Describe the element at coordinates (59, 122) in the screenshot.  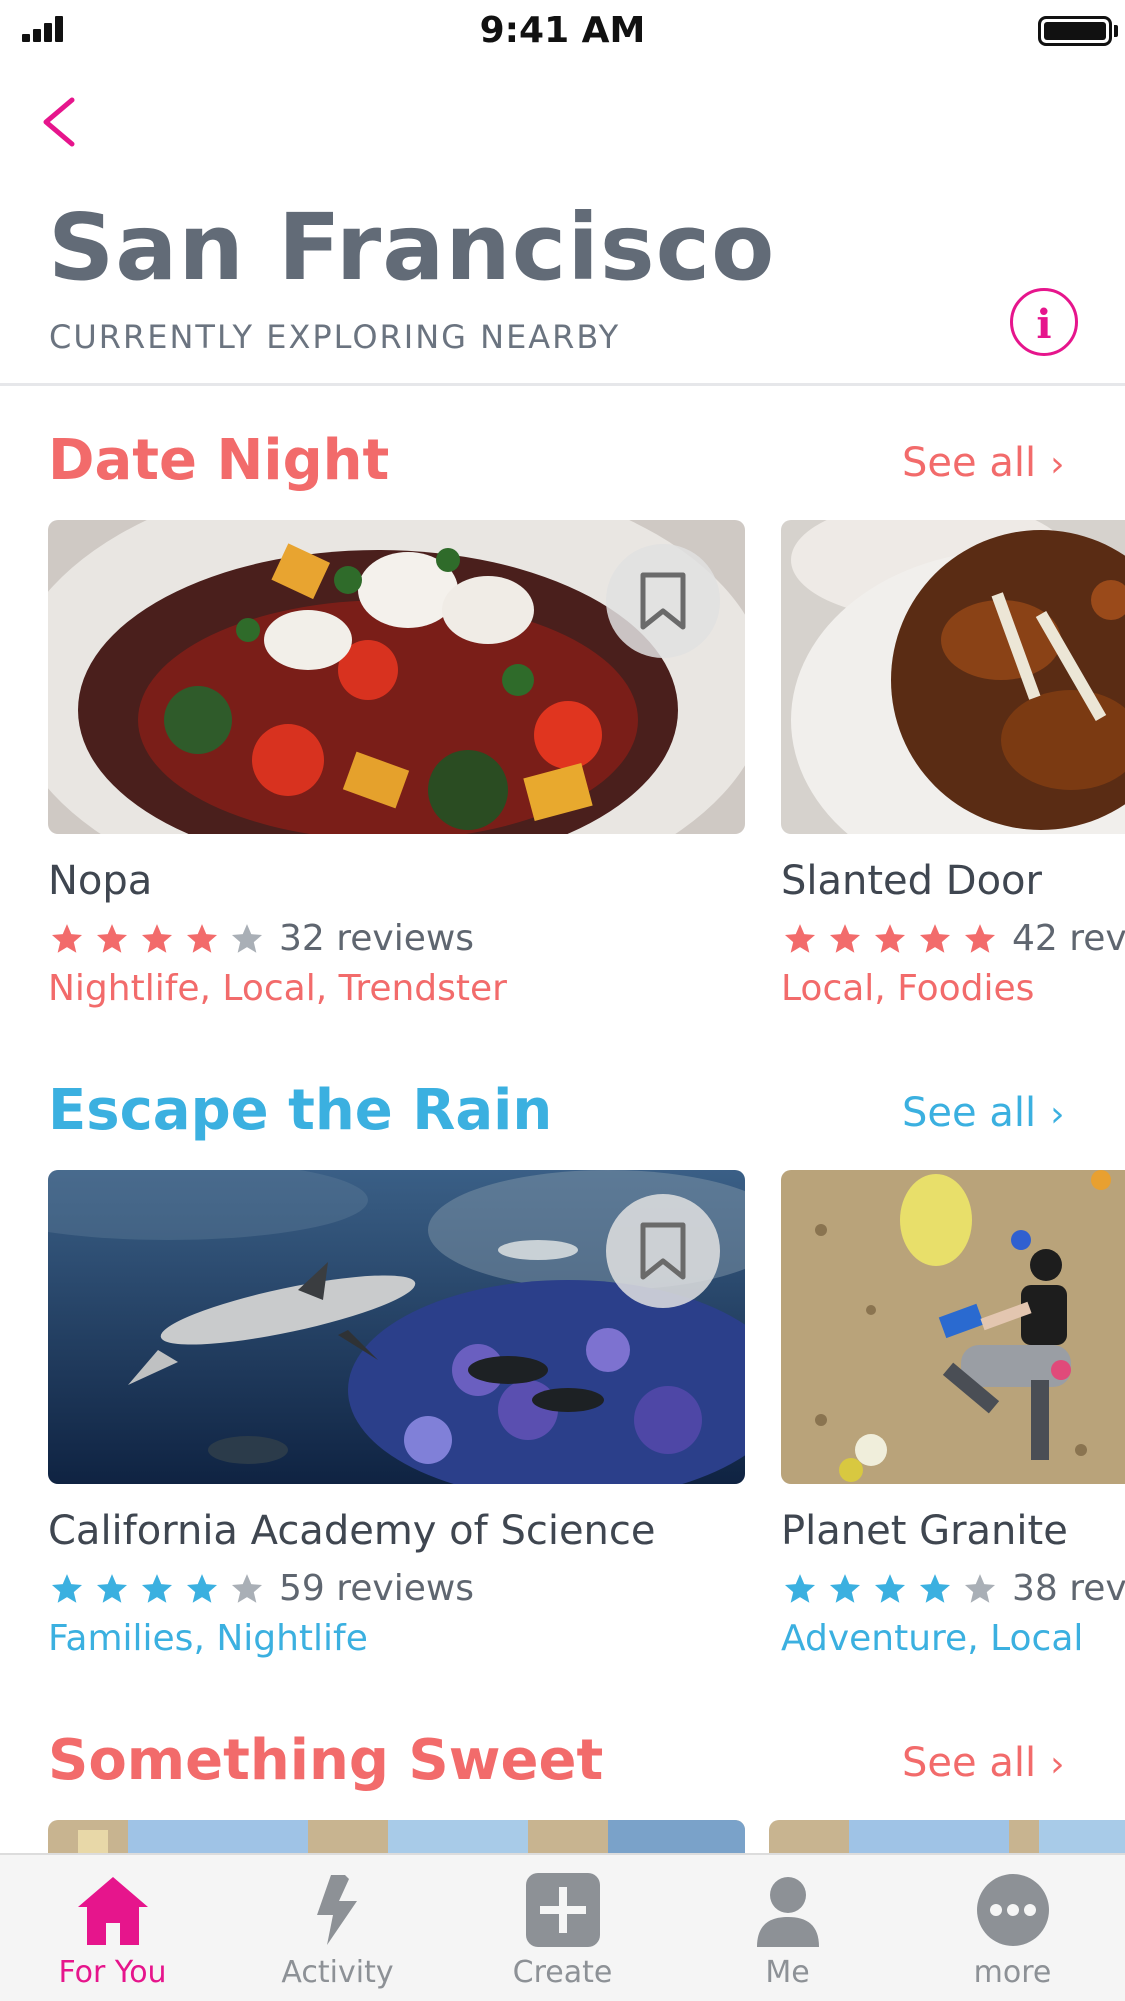
I see `chevron-left-icon` at that location.